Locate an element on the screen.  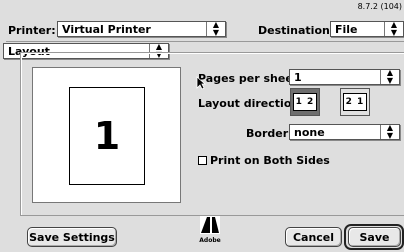
layout-direction-left-to-right: 1 2 is located at coordinates (305, 102).